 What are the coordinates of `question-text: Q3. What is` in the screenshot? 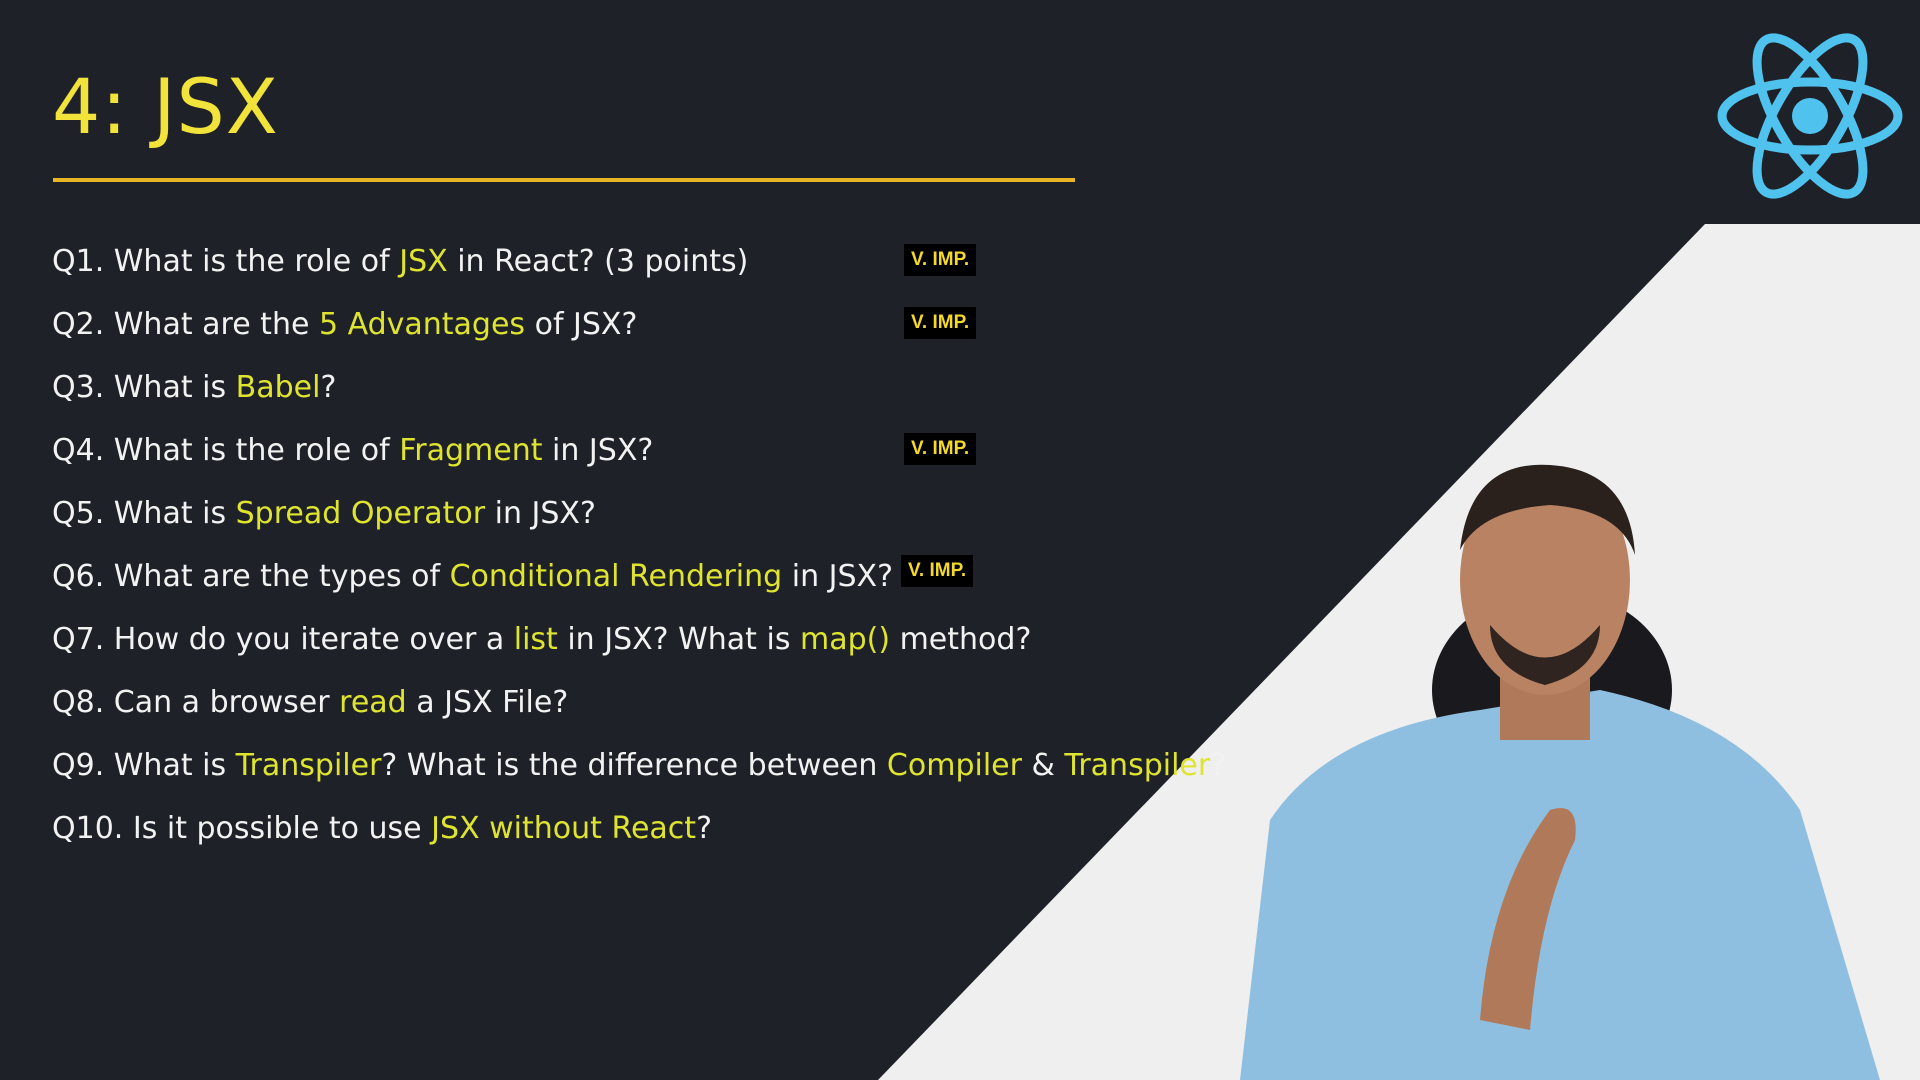 It's located at (144, 387).